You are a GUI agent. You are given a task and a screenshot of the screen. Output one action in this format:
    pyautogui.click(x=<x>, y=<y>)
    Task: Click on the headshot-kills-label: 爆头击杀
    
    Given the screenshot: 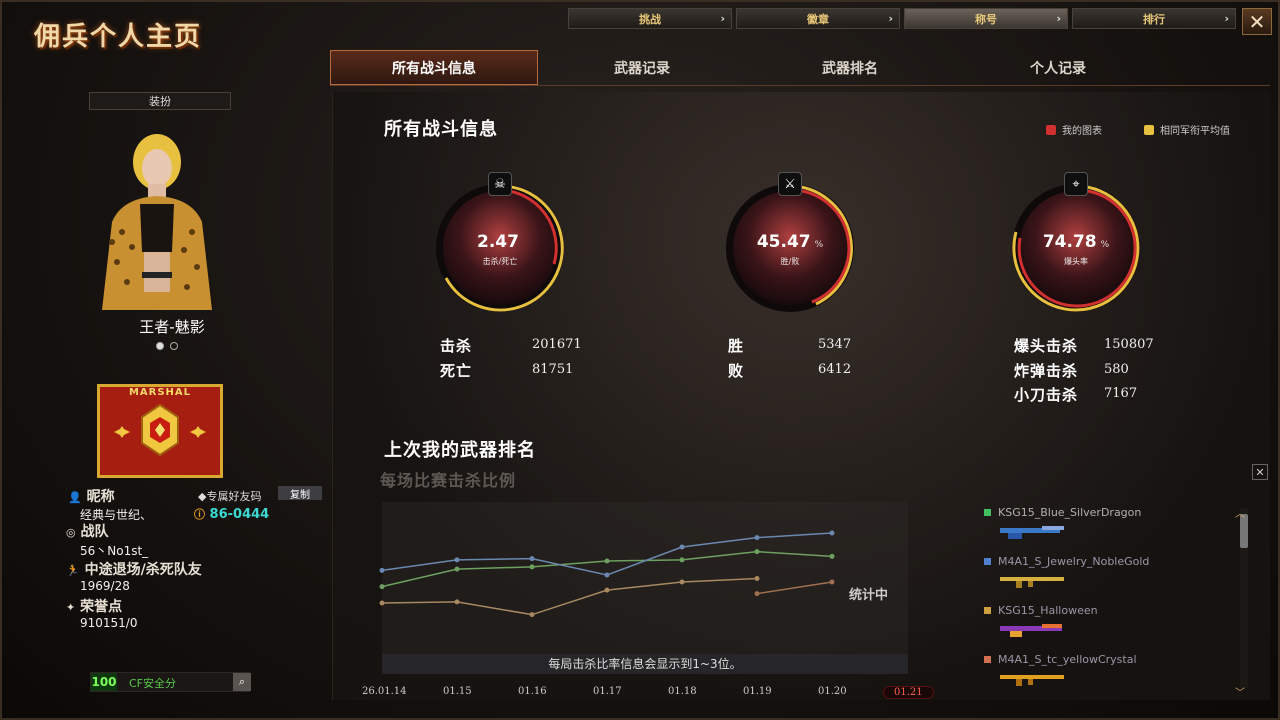 What is the action you would take?
    pyautogui.click(x=1046, y=346)
    